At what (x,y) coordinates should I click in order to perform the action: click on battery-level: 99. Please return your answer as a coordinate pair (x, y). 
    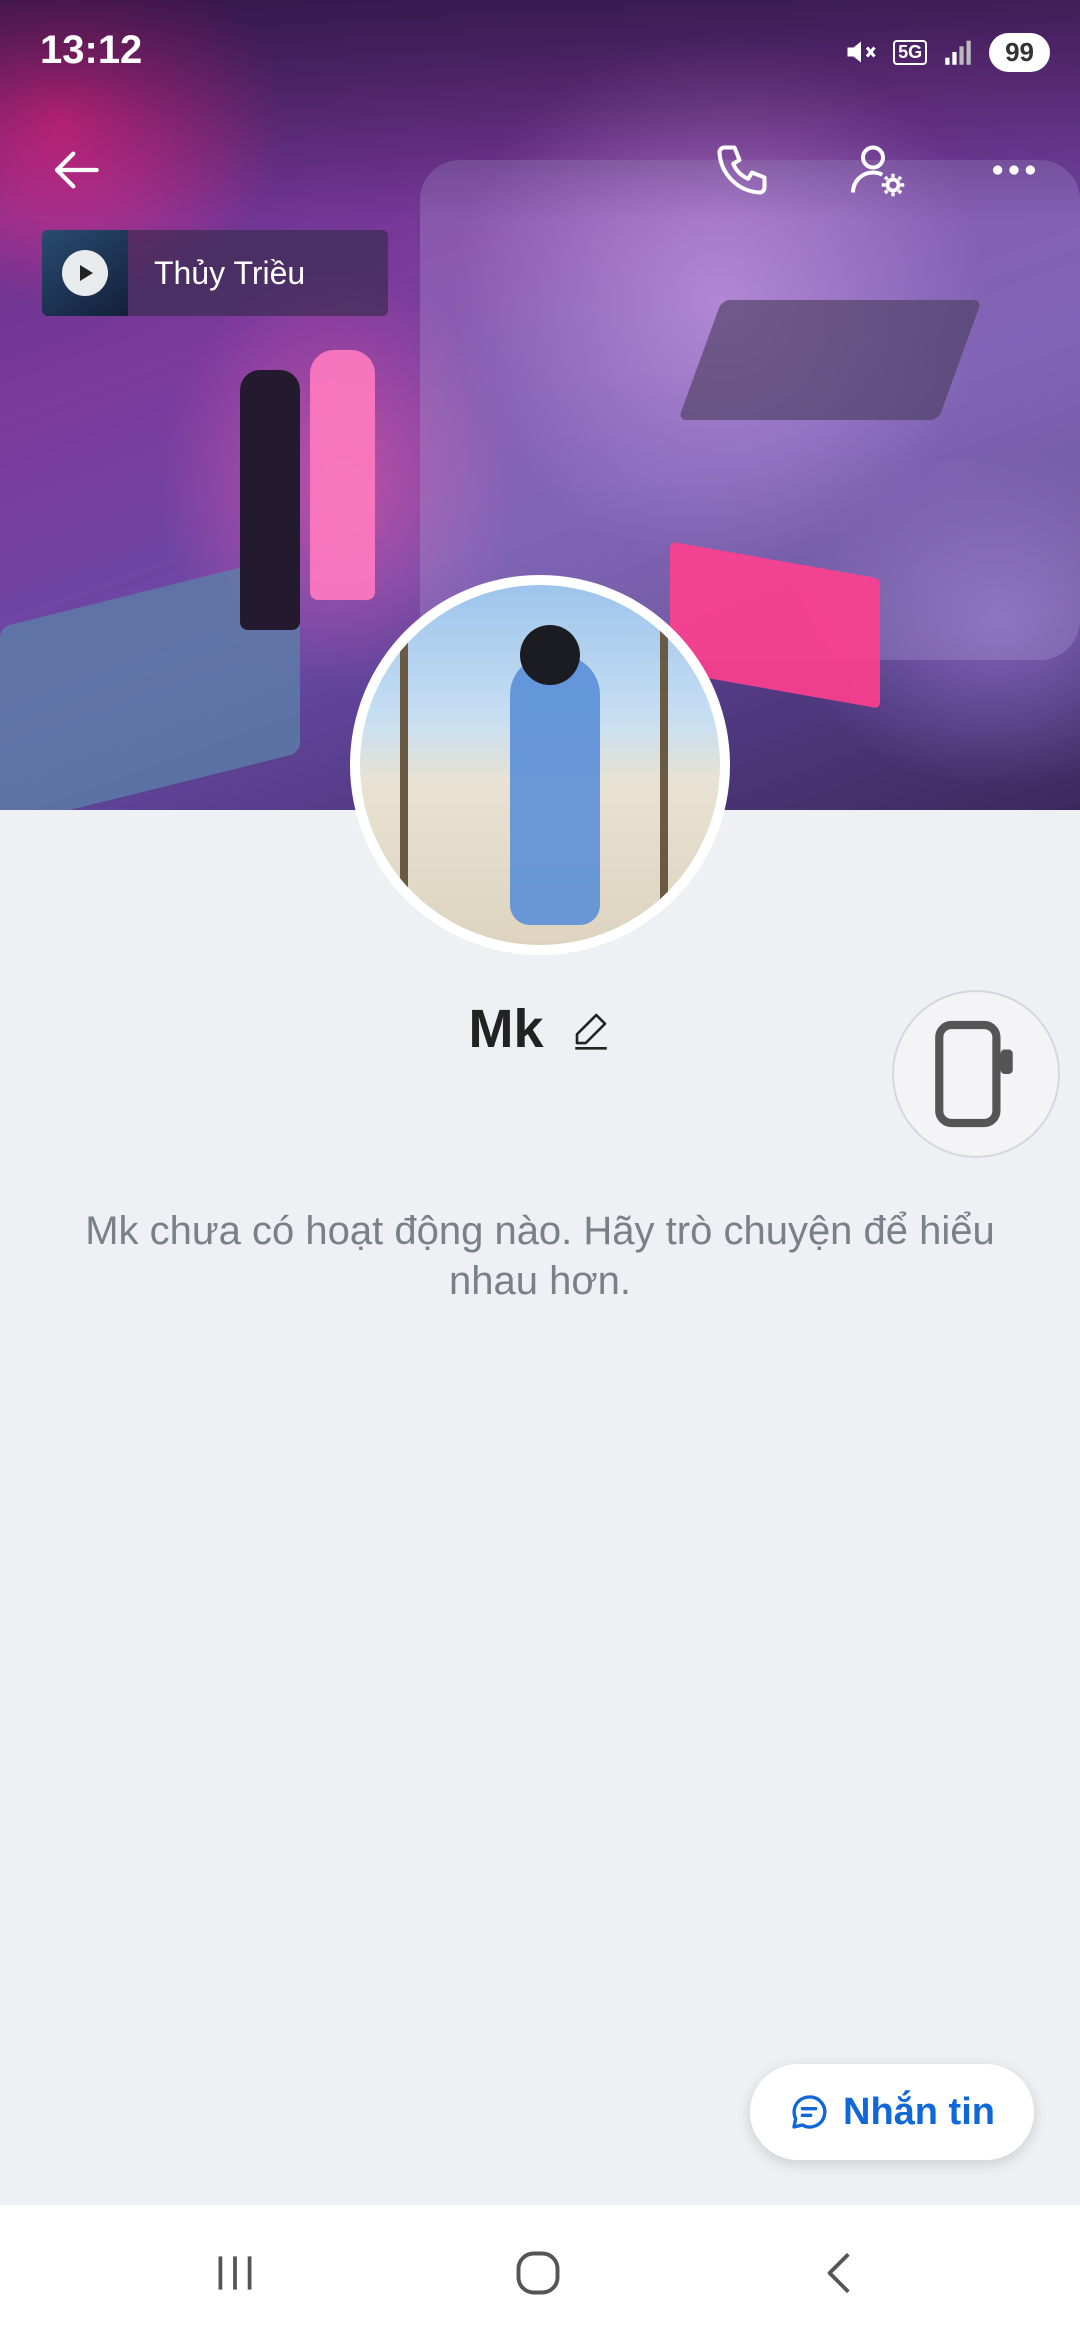
    Looking at the image, I should click on (1019, 52).